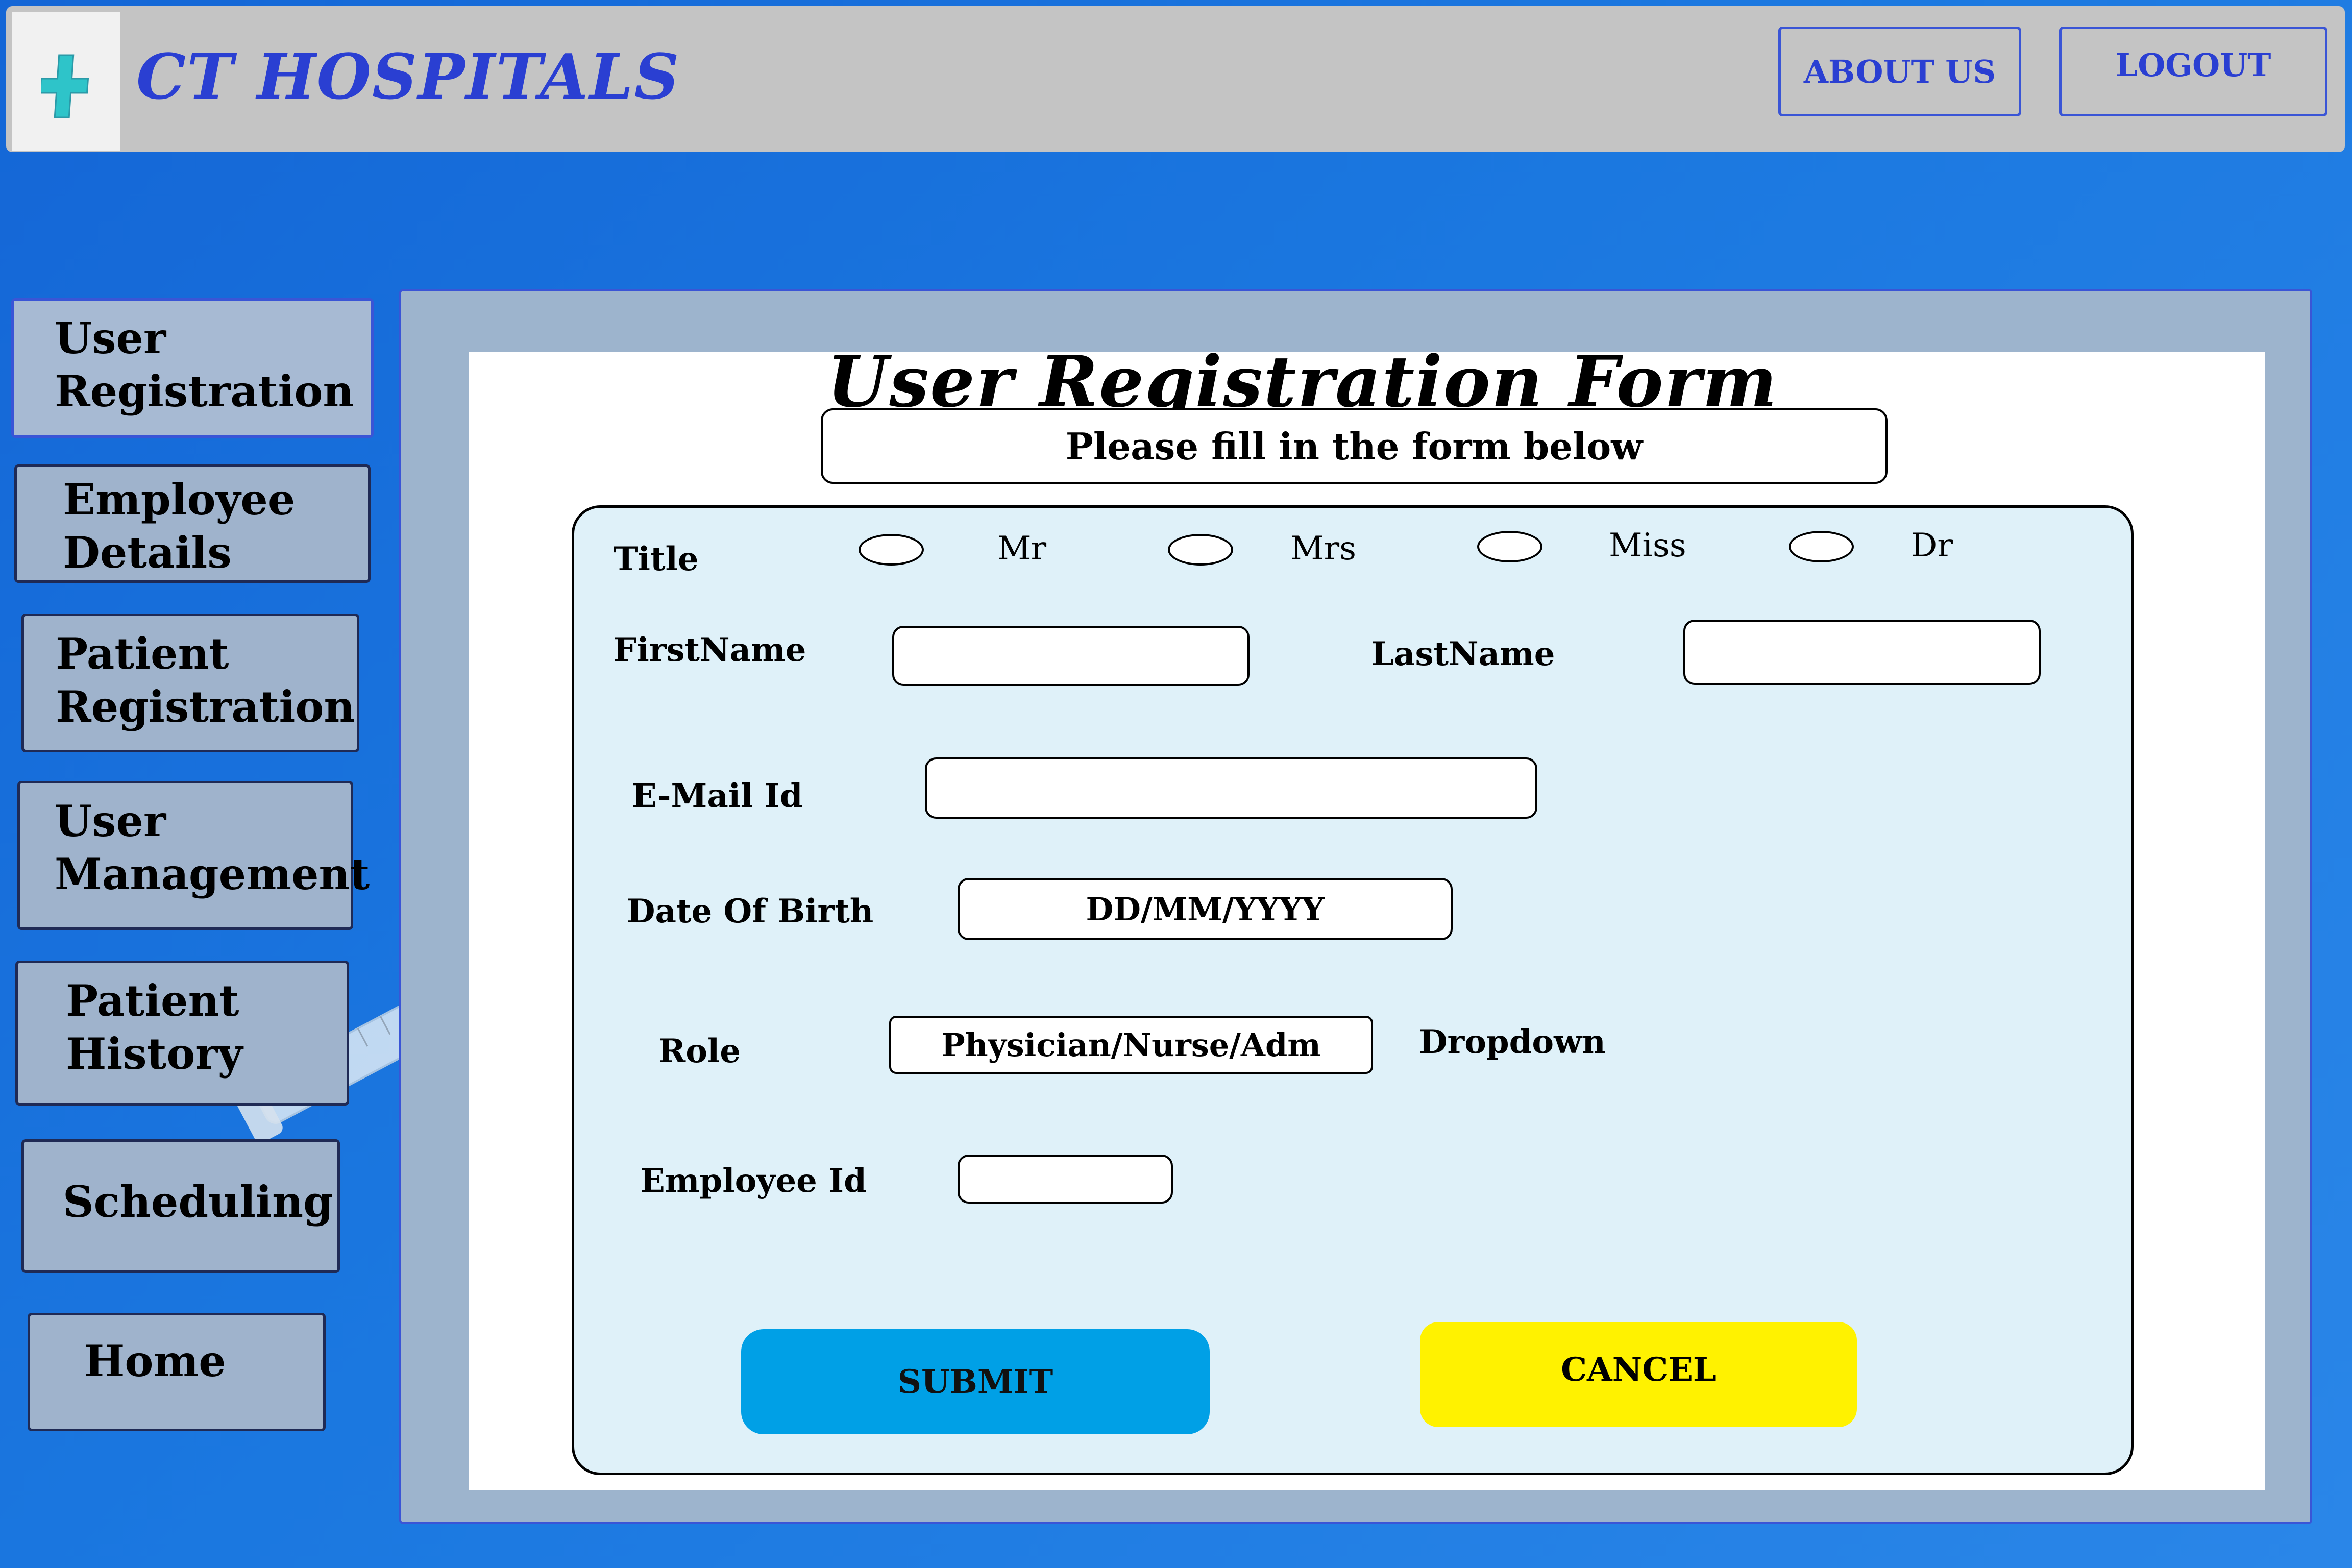  What do you see at coordinates (408, 76) in the screenshot?
I see `brand-title: CT HOSPITALS` at bounding box center [408, 76].